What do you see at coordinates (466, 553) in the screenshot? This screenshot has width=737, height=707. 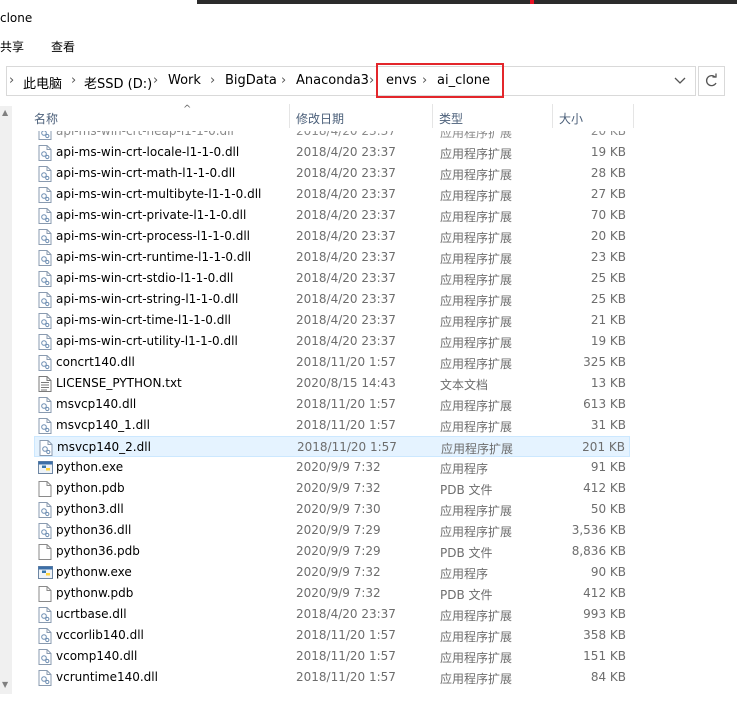 I see `file-type: PDB 文件` at bounding box center [466, 553].